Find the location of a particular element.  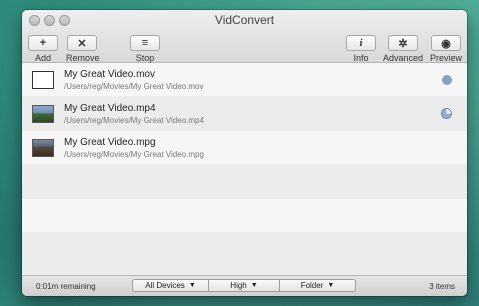

info-label: Info is located at coordinates (361, 58).